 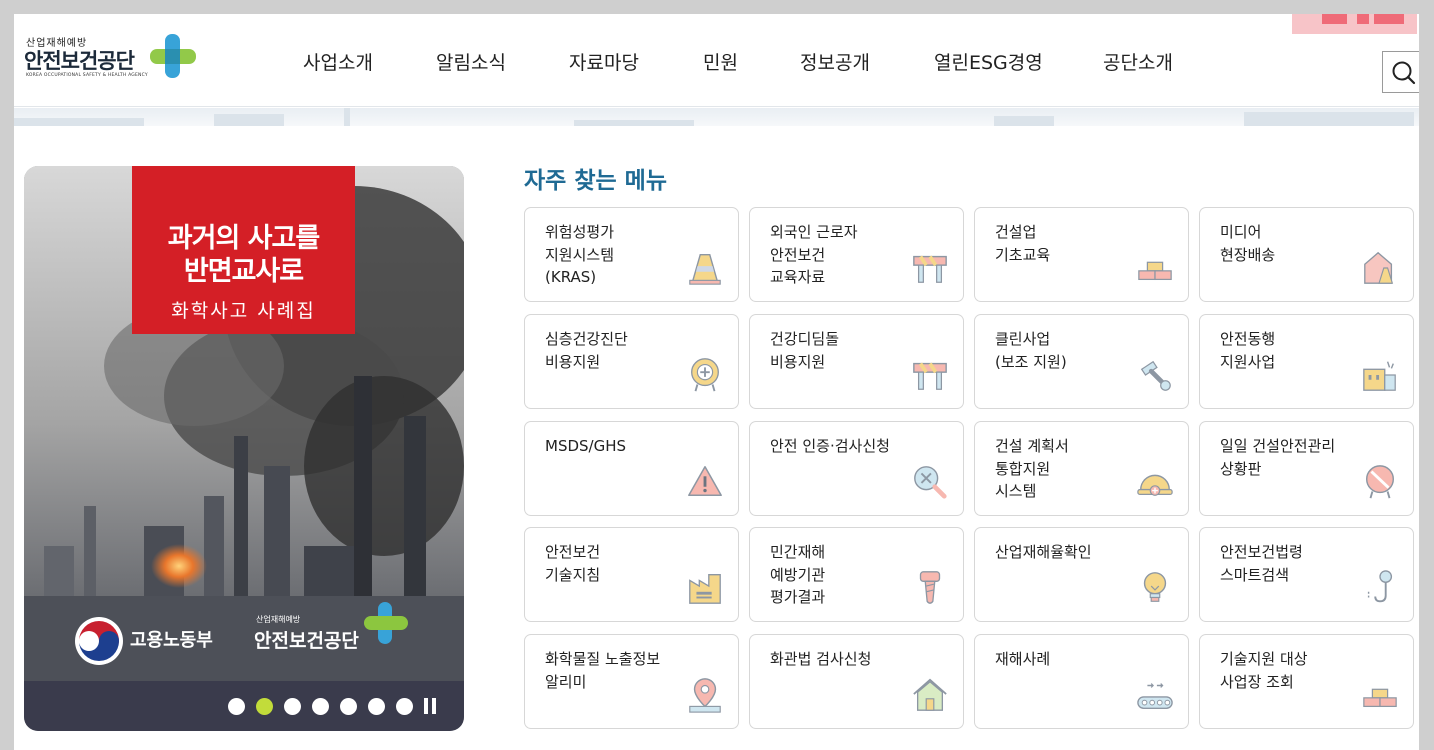 I want to click on quick-menu-label: 일일 건설안전관리 상황판, so click(x=1278, y=457).